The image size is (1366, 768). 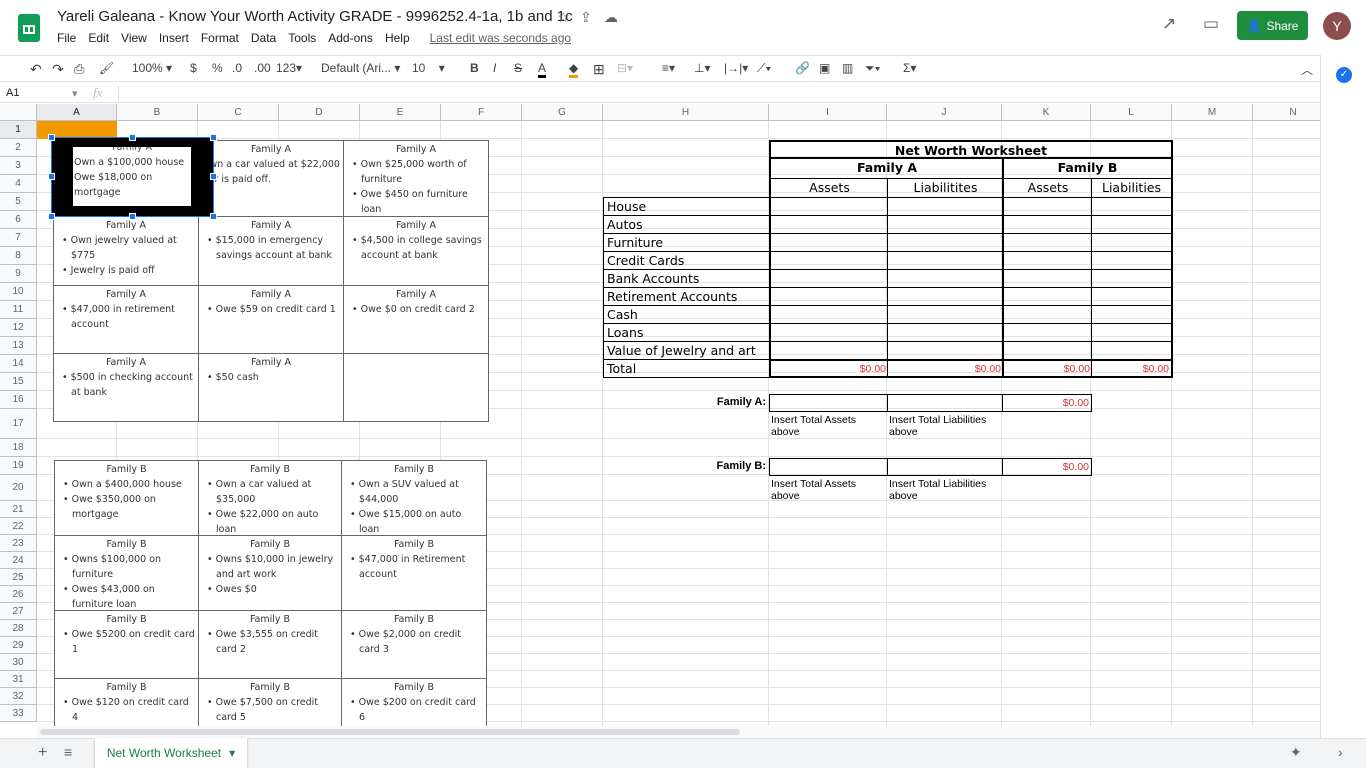 I want to click on row-header-25: 25, so click(x=18, y=577).